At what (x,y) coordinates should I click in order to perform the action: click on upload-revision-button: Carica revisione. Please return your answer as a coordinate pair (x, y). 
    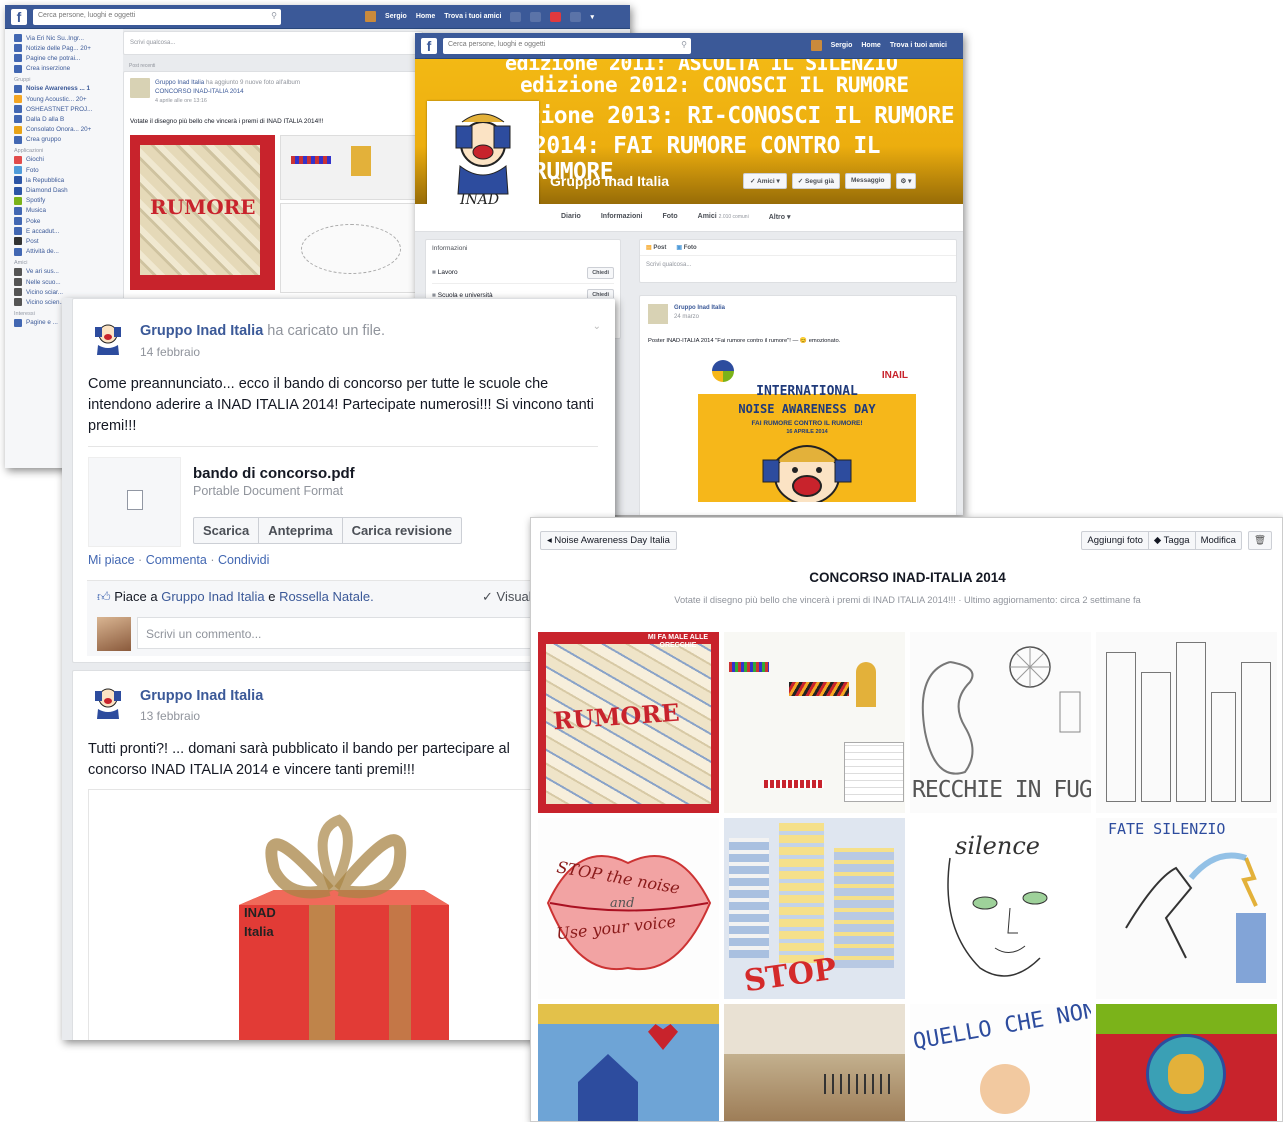
    Looking at the image, I should click on (402, 530).